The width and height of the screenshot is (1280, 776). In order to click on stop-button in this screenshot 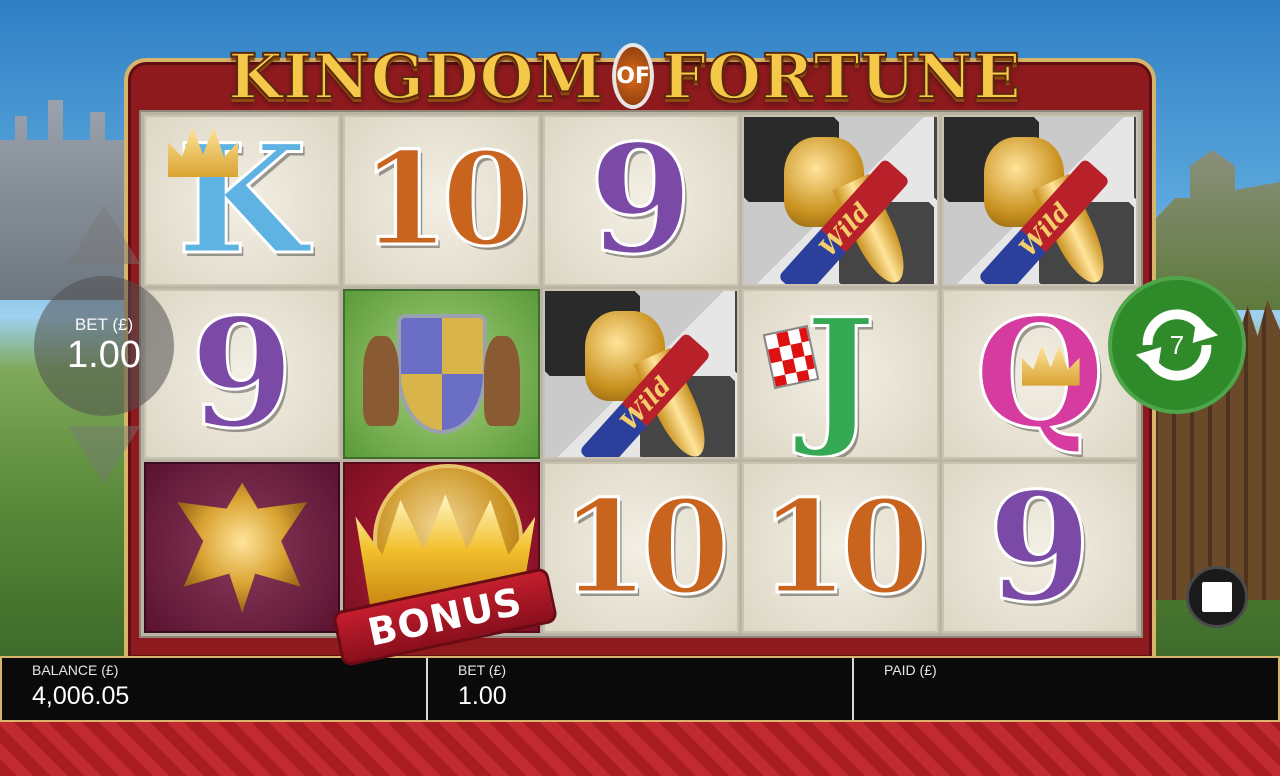, I will do `click(1217, 597)`.